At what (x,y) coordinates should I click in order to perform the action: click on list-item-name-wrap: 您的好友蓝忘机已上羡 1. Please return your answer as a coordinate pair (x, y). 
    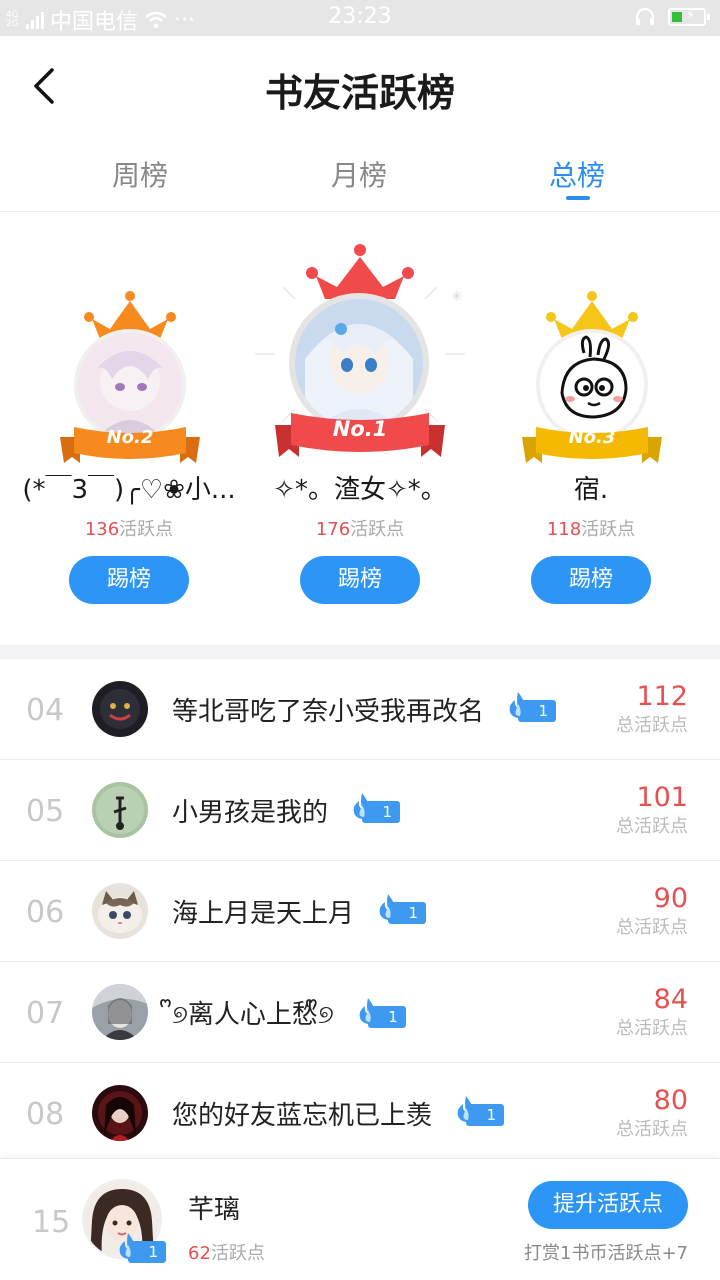
    Looking at the image, I should click on (338, 1113).